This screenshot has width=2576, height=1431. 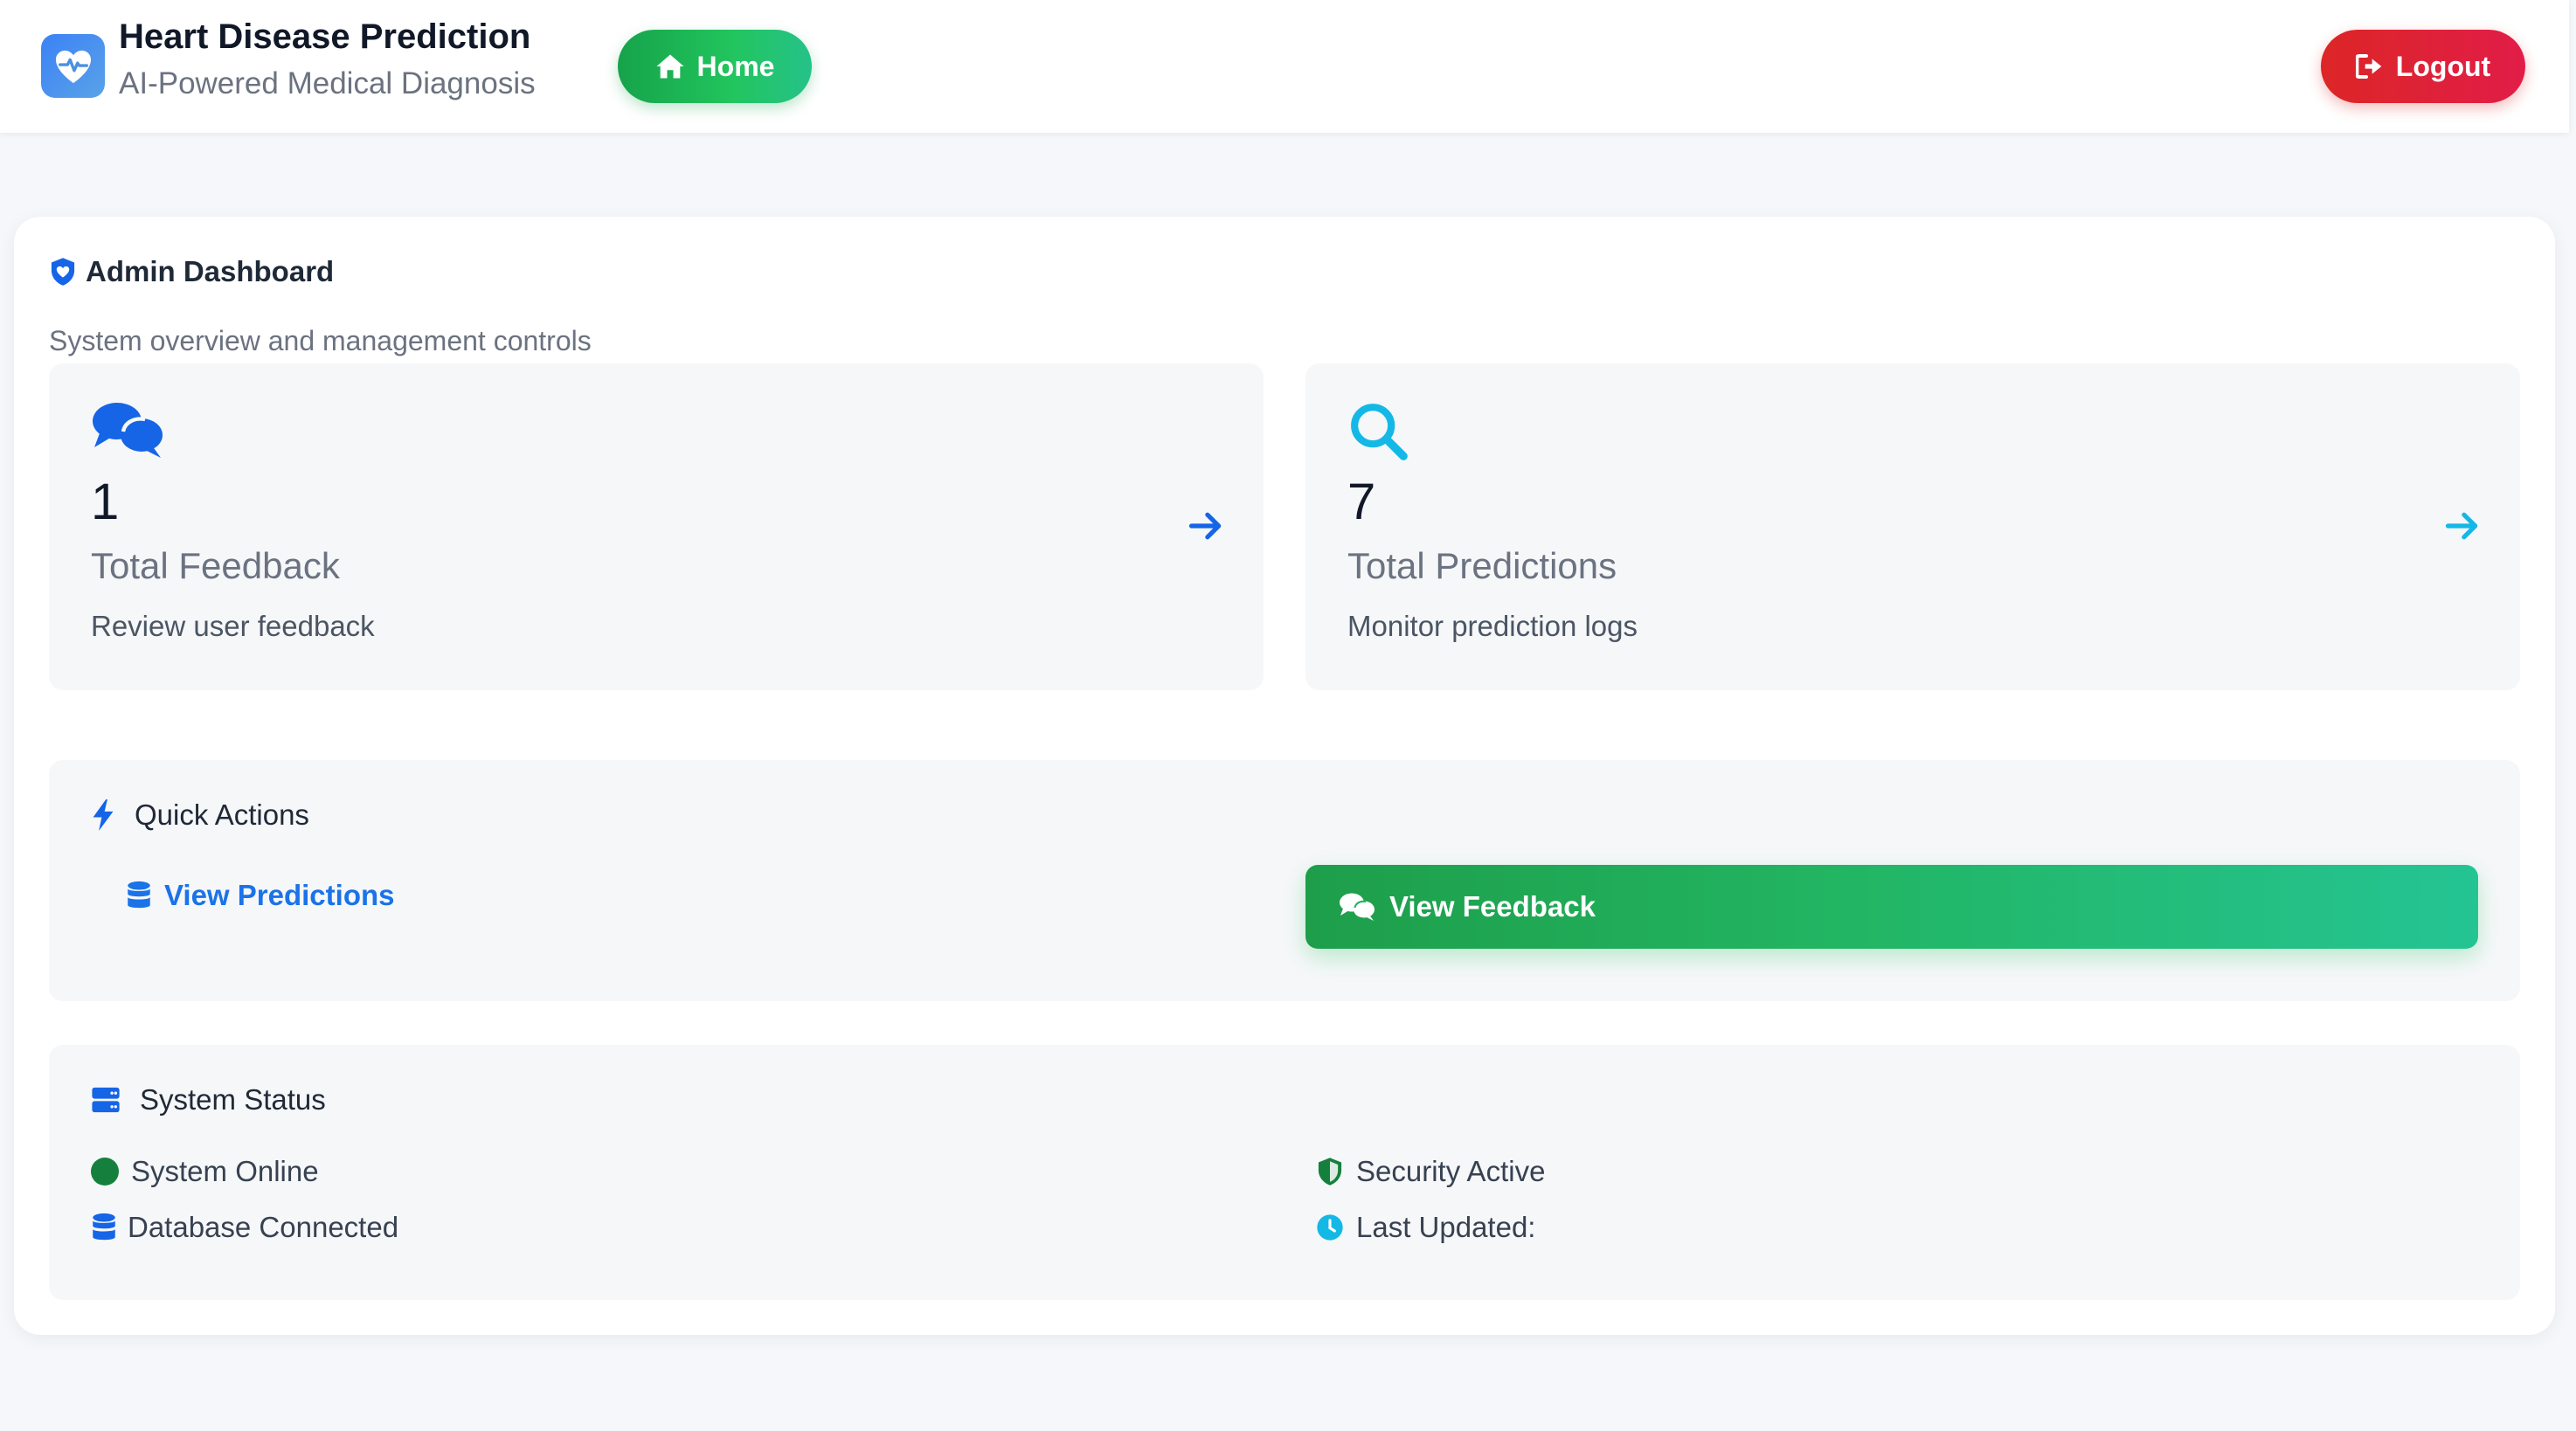 I want to click on status-label: System Online, so click(x=225, y=1171).